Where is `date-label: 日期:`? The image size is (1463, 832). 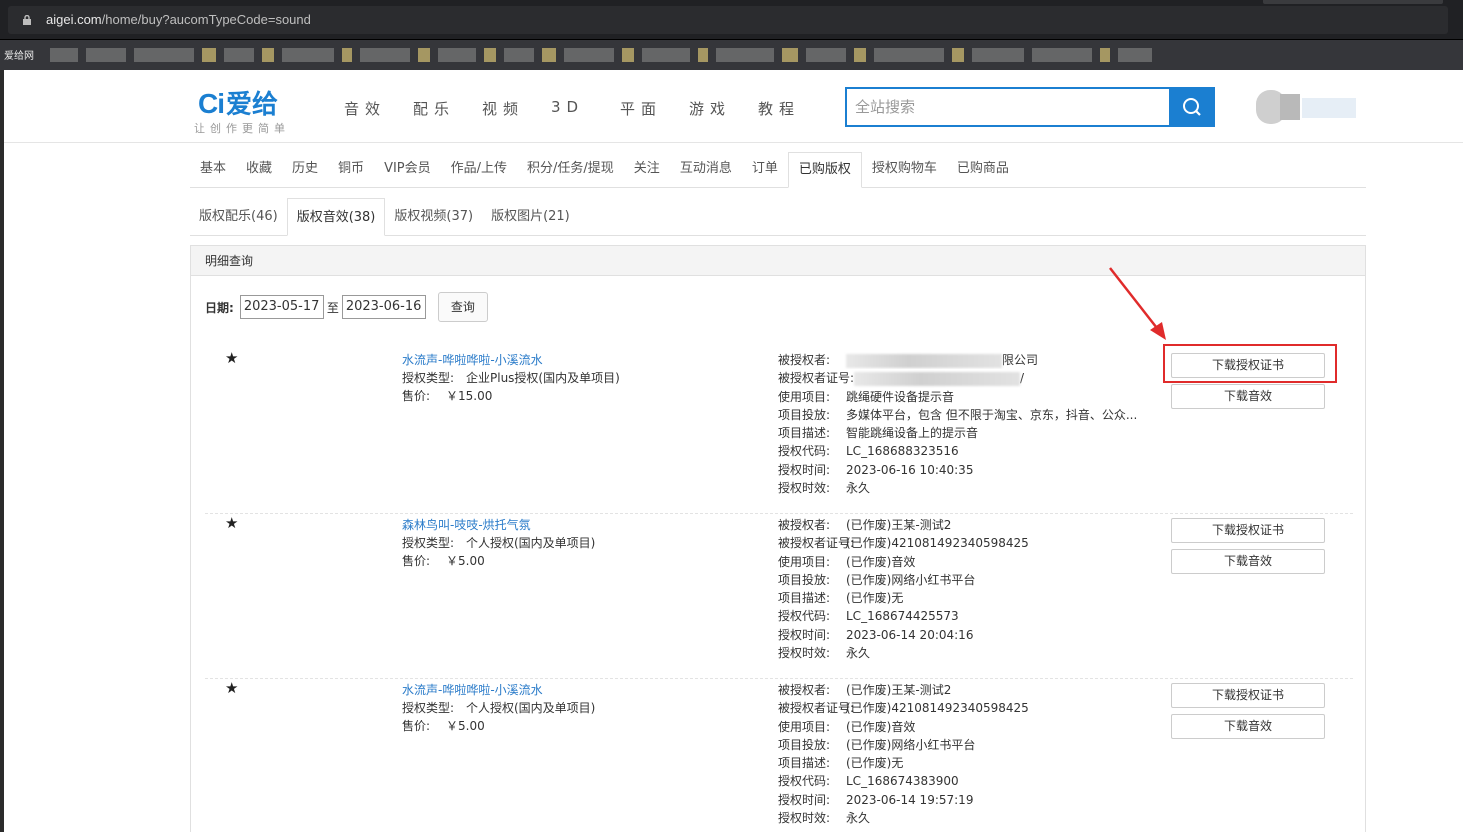
date-label: 日期: is located at coordinates (219, 307).